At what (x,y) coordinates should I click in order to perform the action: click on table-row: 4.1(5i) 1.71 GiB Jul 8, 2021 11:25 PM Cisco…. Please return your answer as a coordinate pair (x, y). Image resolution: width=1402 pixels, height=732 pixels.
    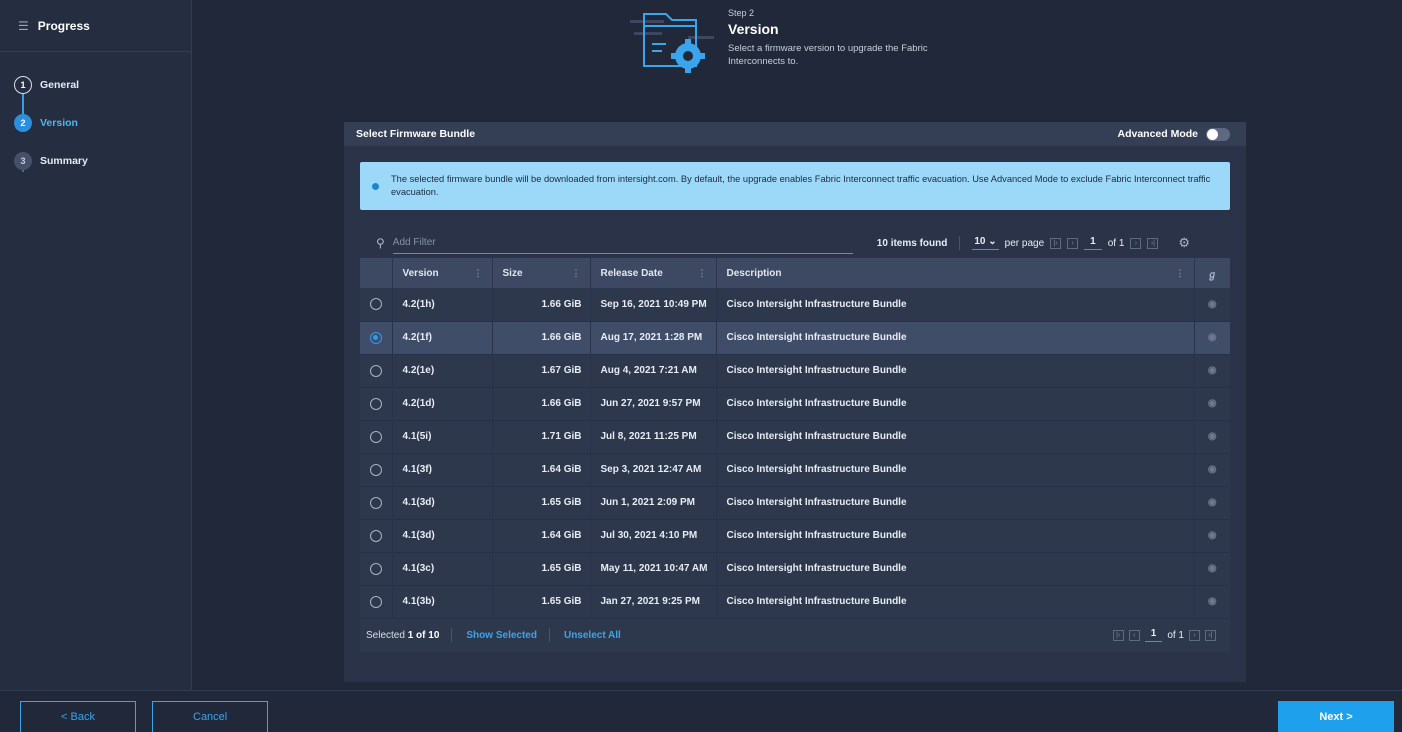
    Looking at the image, I should click on (795, 436).